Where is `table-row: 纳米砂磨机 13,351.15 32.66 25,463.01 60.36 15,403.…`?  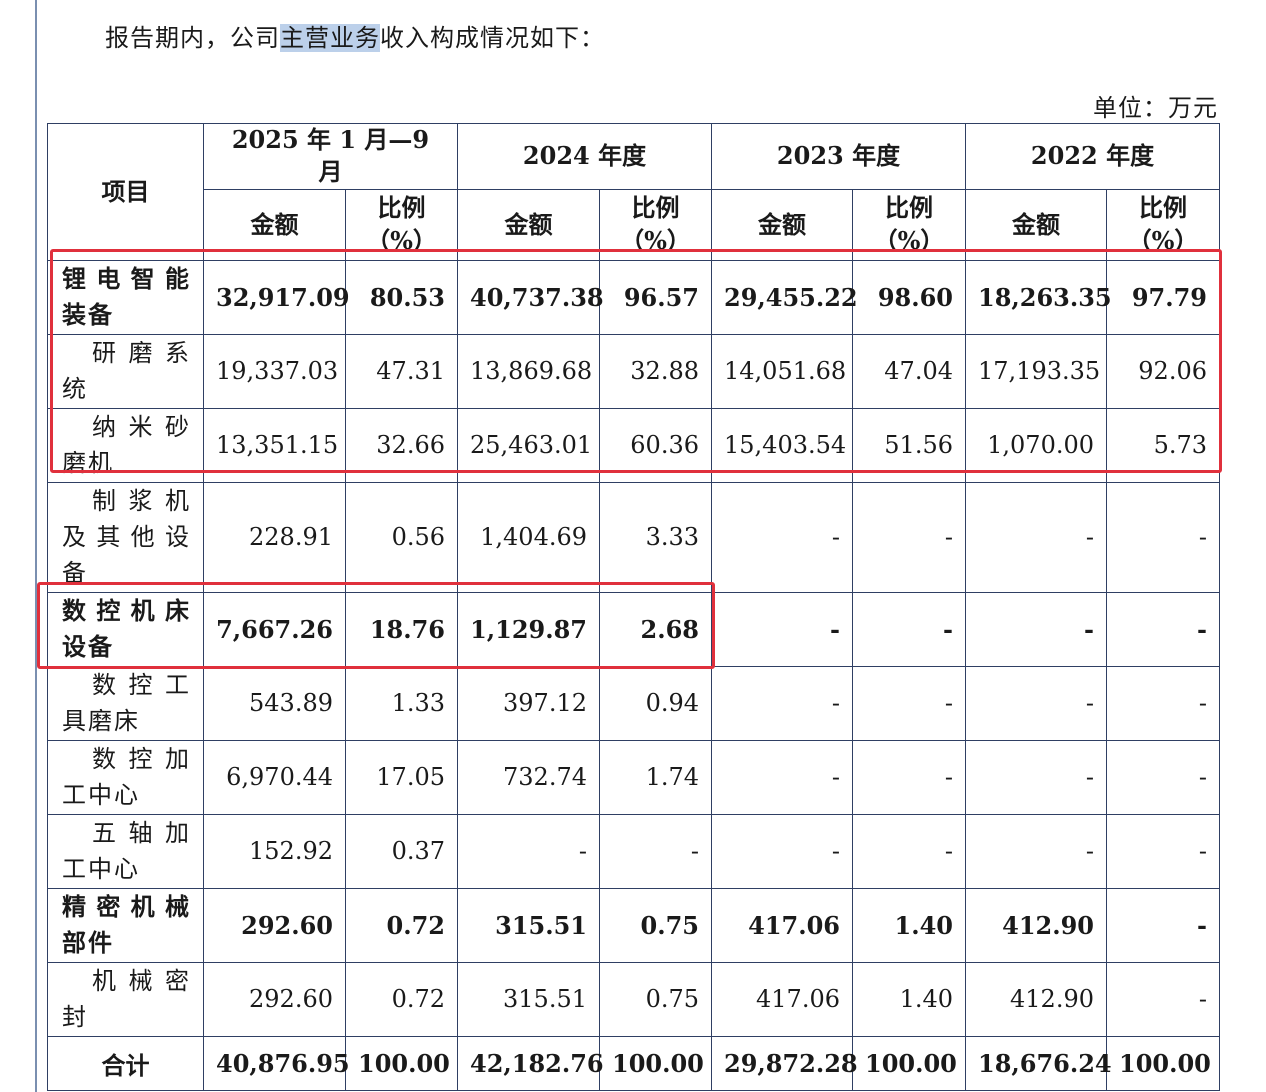 table-row: 纳米砂磨机 13,351.15 32.66 25,463.01 60.36 15,403.… is located at coordinates (633, 445).